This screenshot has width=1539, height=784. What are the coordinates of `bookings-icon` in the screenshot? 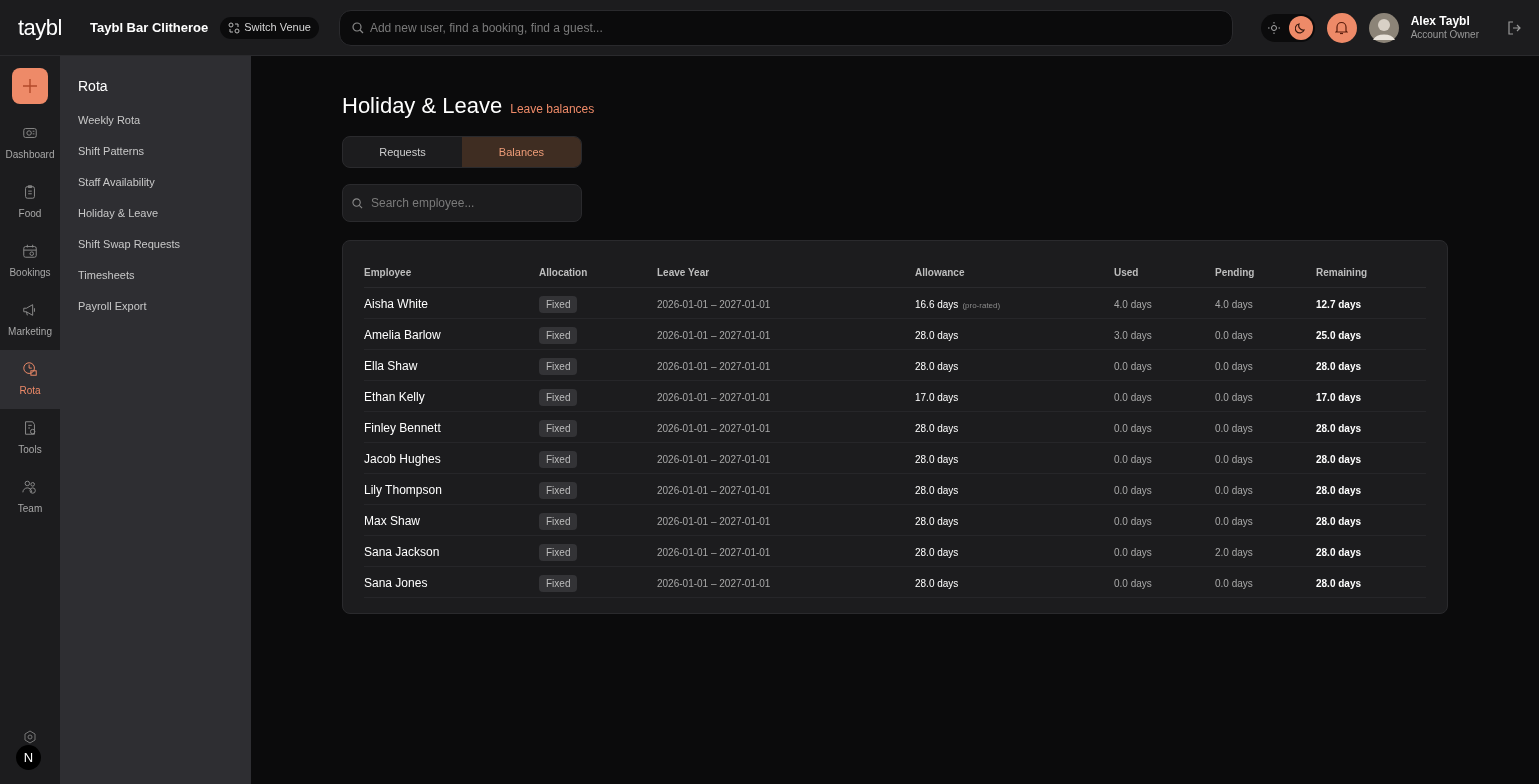 It's located at (30, 251).